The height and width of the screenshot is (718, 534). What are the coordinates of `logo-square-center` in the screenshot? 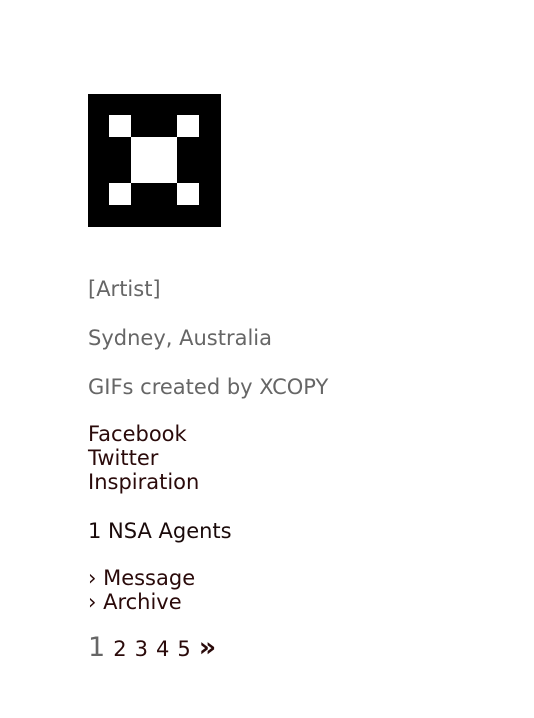 It's located at (154, 160).